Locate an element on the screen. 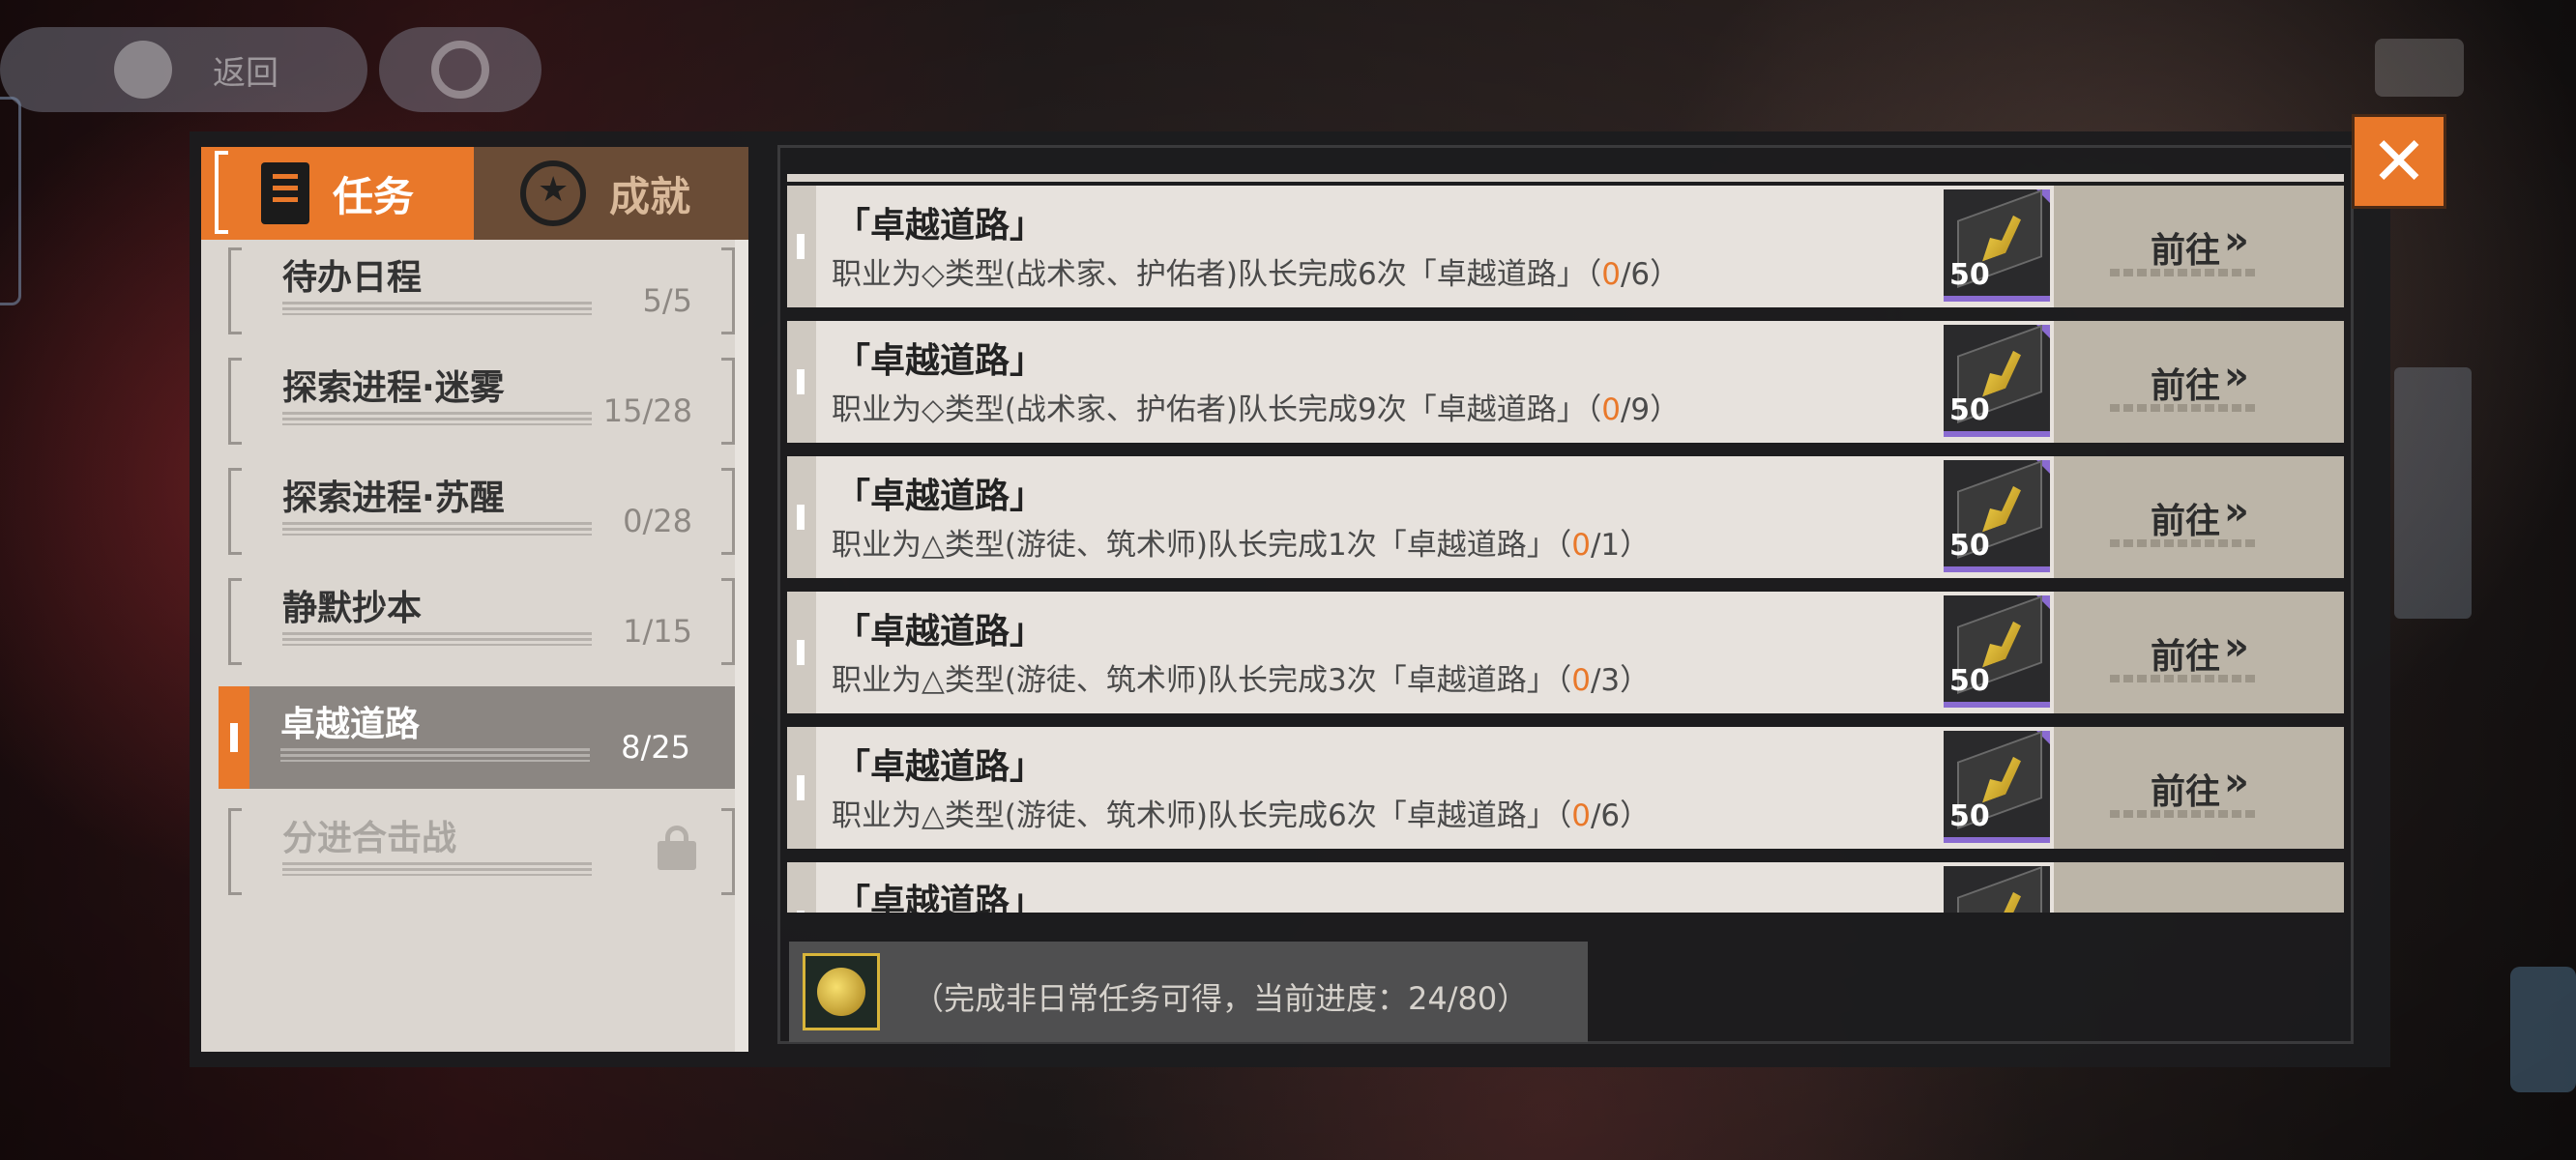  category-name: 卓越道路 is located at coordinates (350, 724).